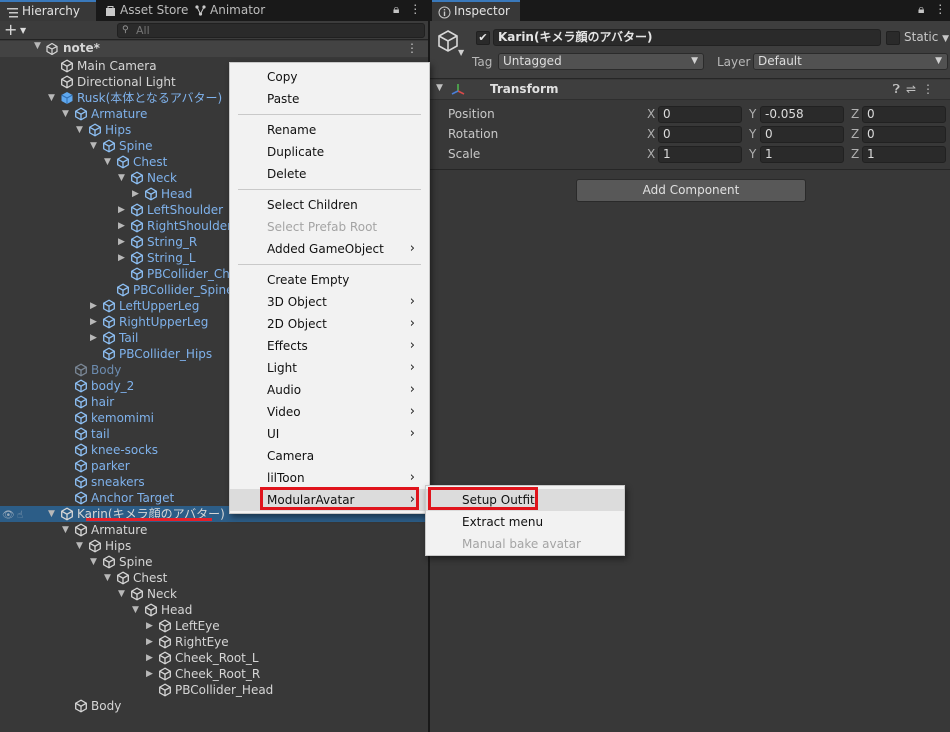  Describe the element at coordinates (914, 89) in the screenshot. I see `preset-sliders-icon: ⇌` at that location.